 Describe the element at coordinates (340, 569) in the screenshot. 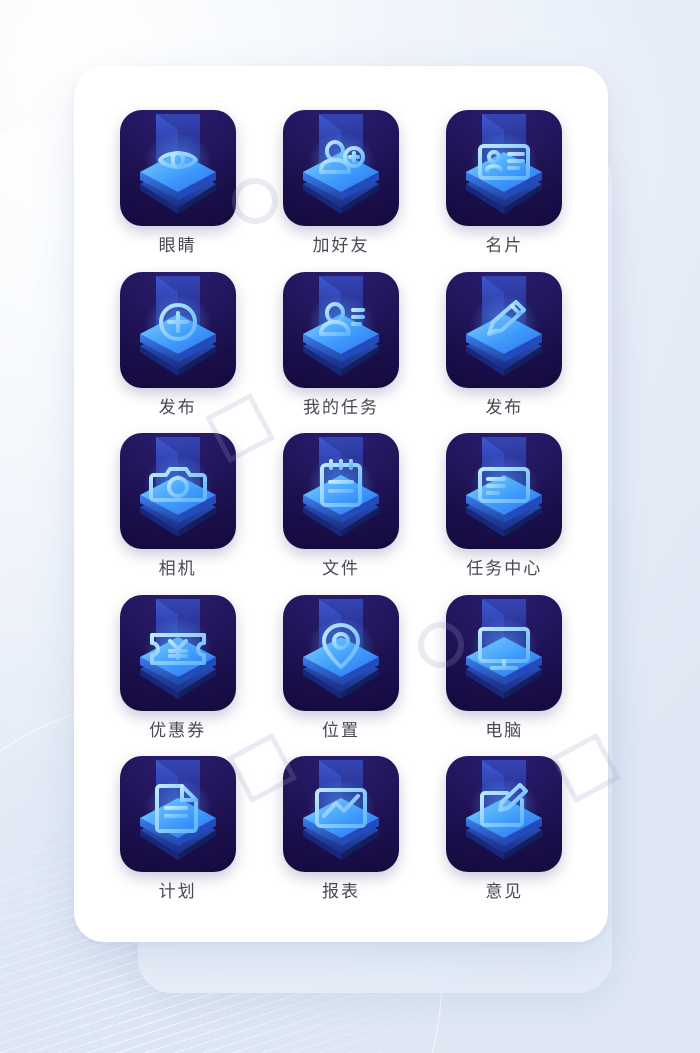

I see `icon-label: 文件` at that location.